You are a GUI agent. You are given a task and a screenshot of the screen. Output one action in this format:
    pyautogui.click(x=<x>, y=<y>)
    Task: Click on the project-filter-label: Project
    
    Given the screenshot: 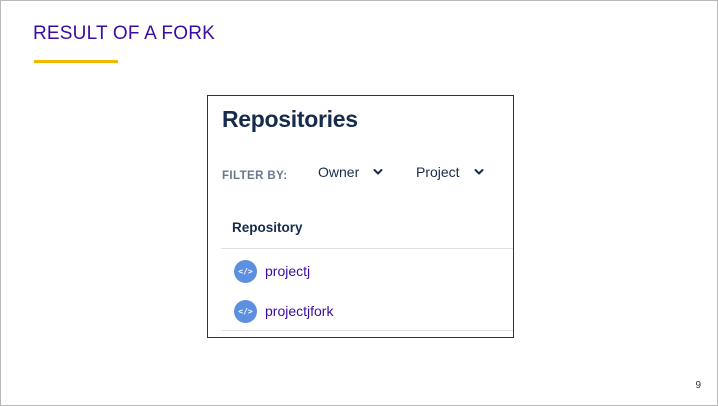 What is the action you would take?
    pyautogui.click(x=438, y=172)
    